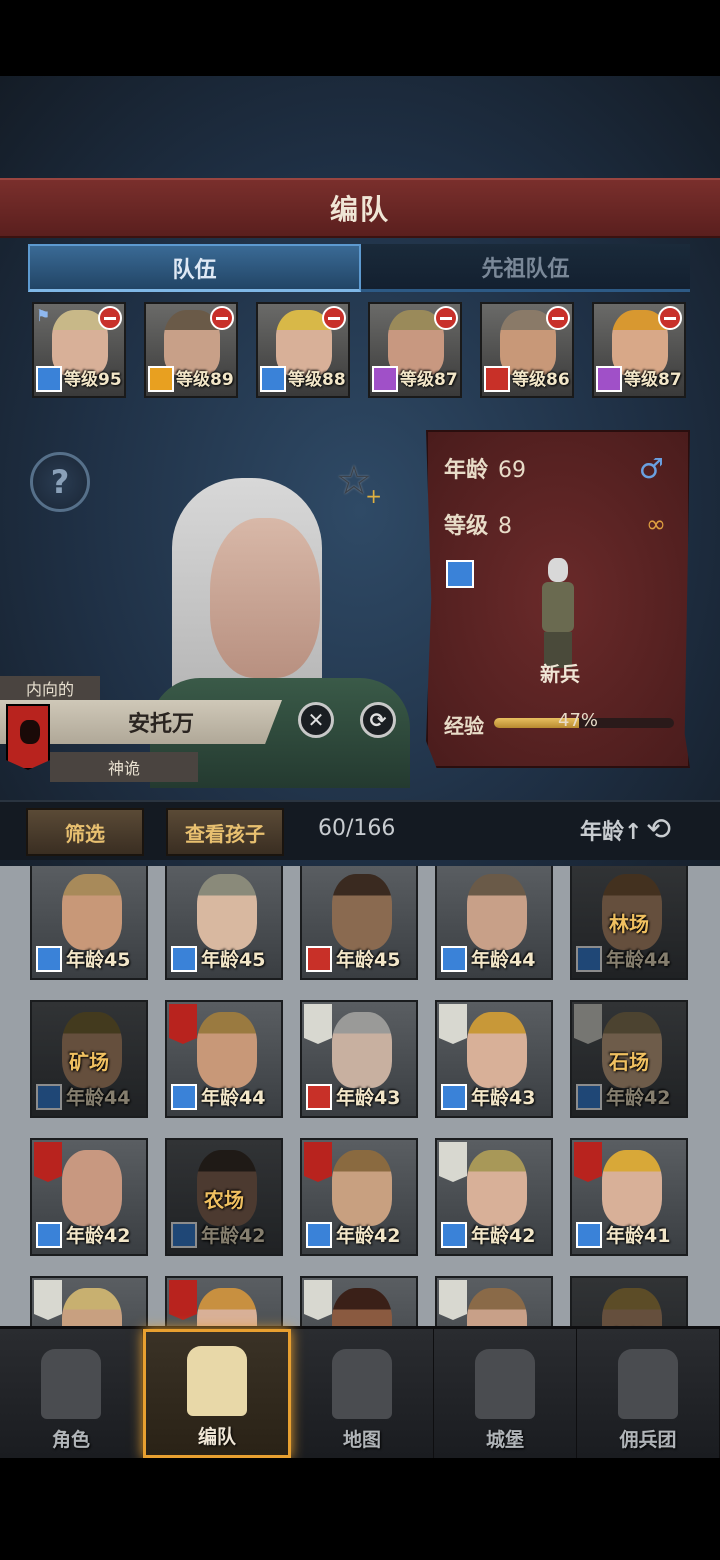 This screenshot has height=1560, width=720. Describe the element at coordinates (378, 720) in the screenshot. I see `swap-button: ⟳` at that location.